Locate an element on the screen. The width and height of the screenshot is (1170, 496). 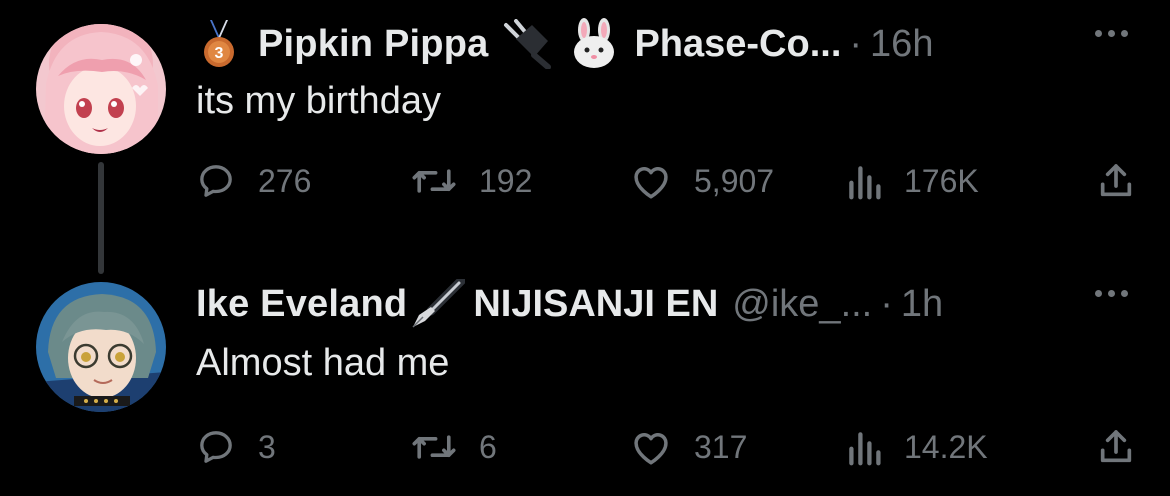
like-button: 5,907 is located at coordinates (702, 181).